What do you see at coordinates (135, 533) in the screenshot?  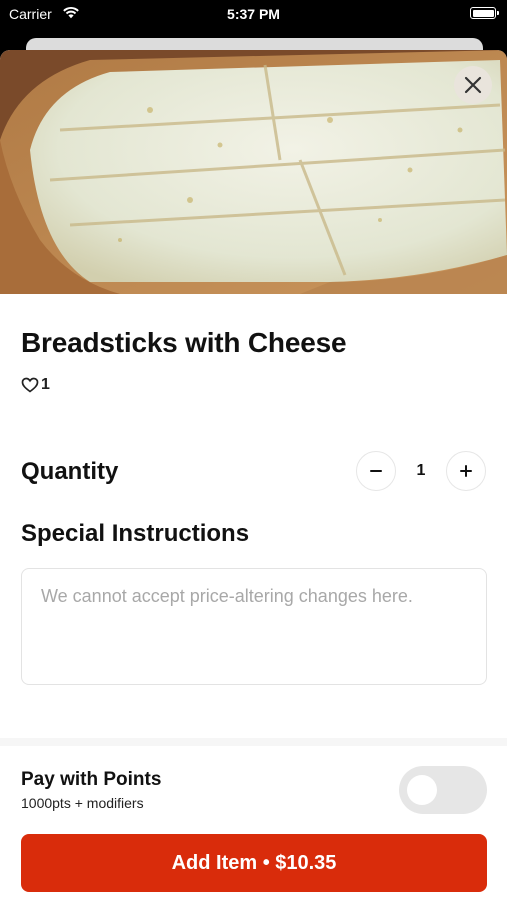 I see `special-instructions-label: Special Instructions` at bounding box center [135, 533].